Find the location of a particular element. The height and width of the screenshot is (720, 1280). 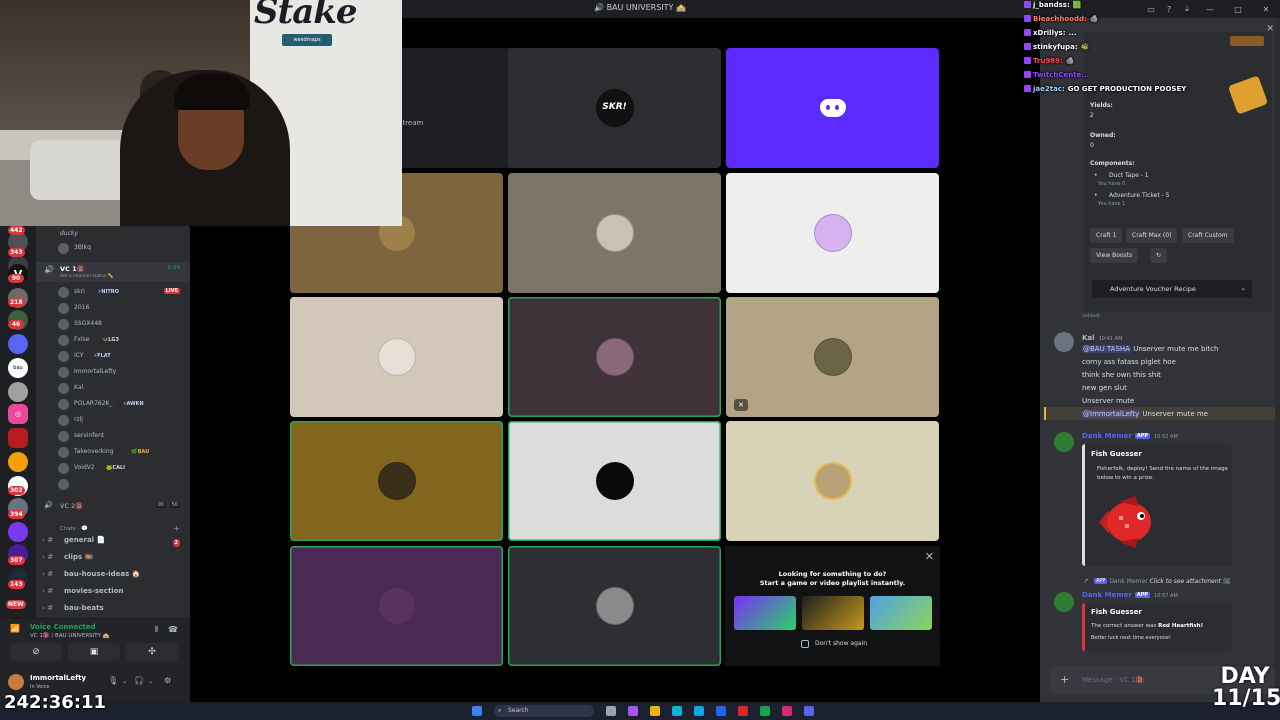

chat-scrollbar is located at coordinates (1277, 360).